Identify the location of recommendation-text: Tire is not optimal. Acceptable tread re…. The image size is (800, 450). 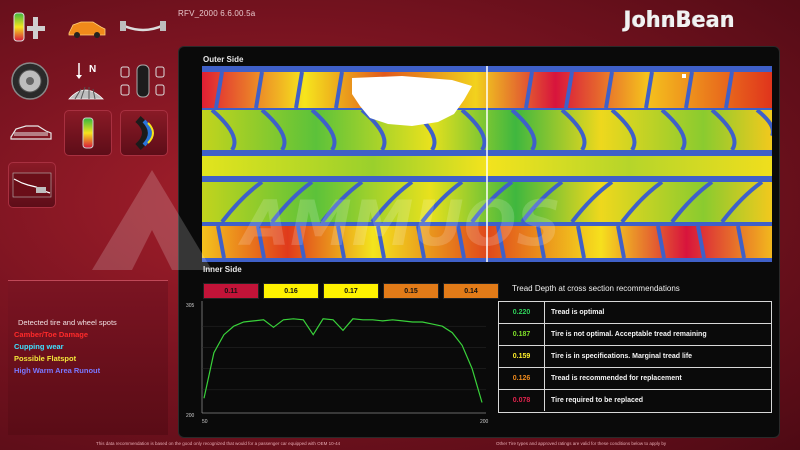
(629, 334).